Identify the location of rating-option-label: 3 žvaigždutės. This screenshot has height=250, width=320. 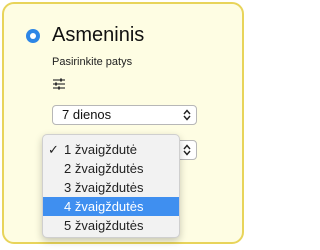
(104, 187).